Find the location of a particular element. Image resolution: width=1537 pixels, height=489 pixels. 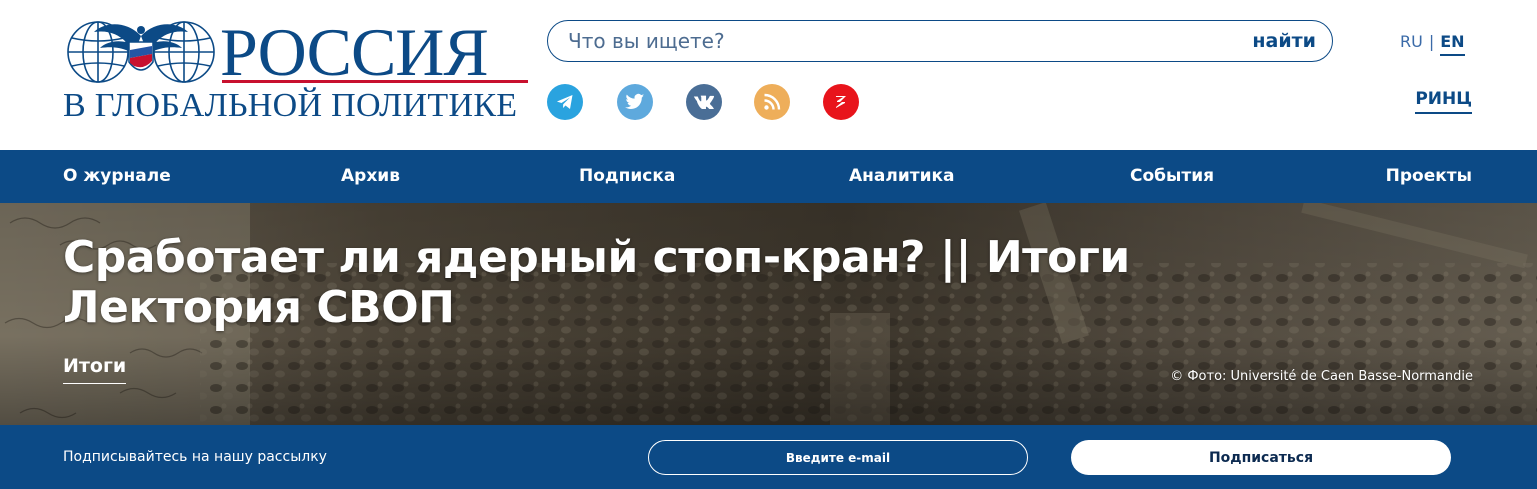

nav-item-archive: Архив is located at coordinates (370, 176).